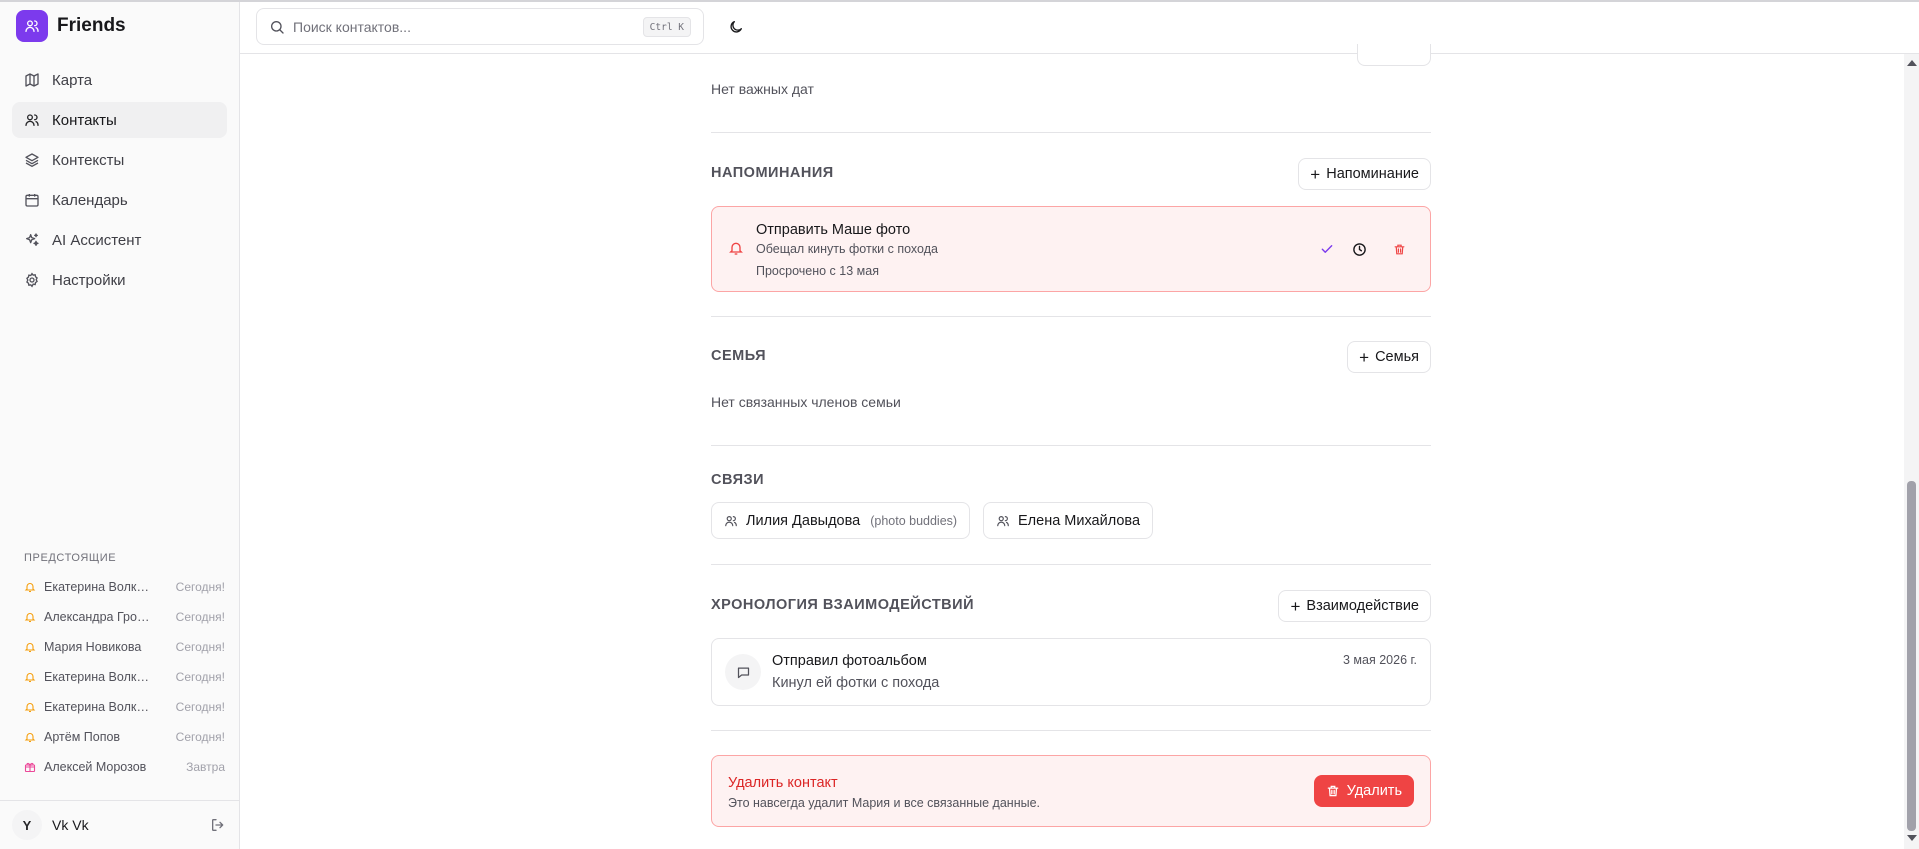 This screenshot has height=849, width=1919. Describe the element at coordinates (817, 271) in the screenshot. I see `reminder-overdue: Просрочено с 13 мая` at that location.